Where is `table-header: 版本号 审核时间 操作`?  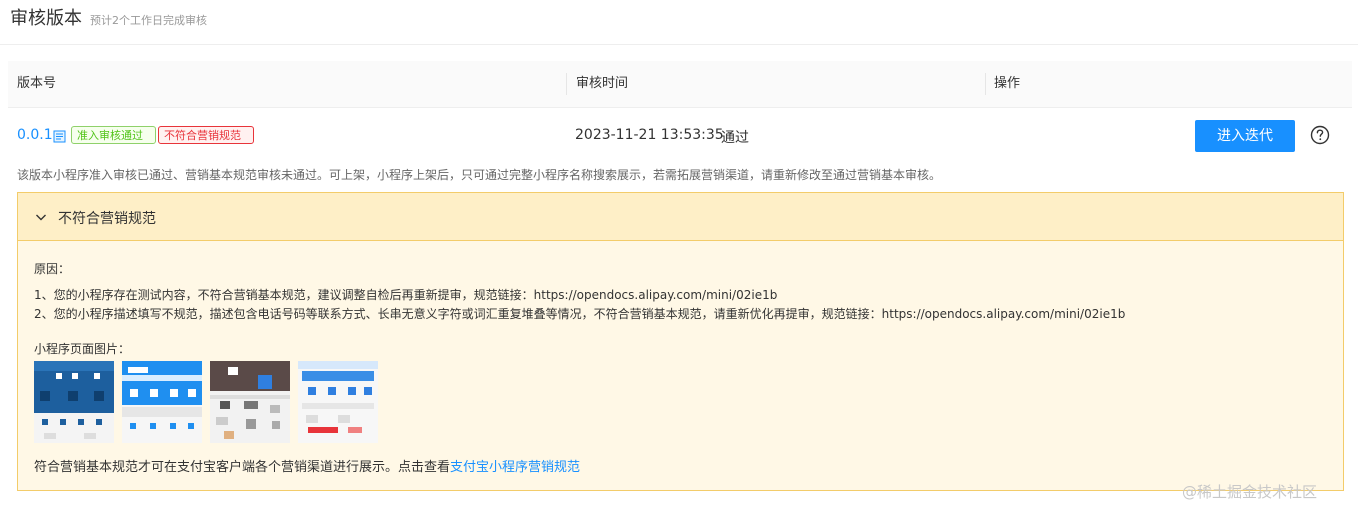
table-header: 版本号 审核时间 操作 is located at coordinates (680, 84).